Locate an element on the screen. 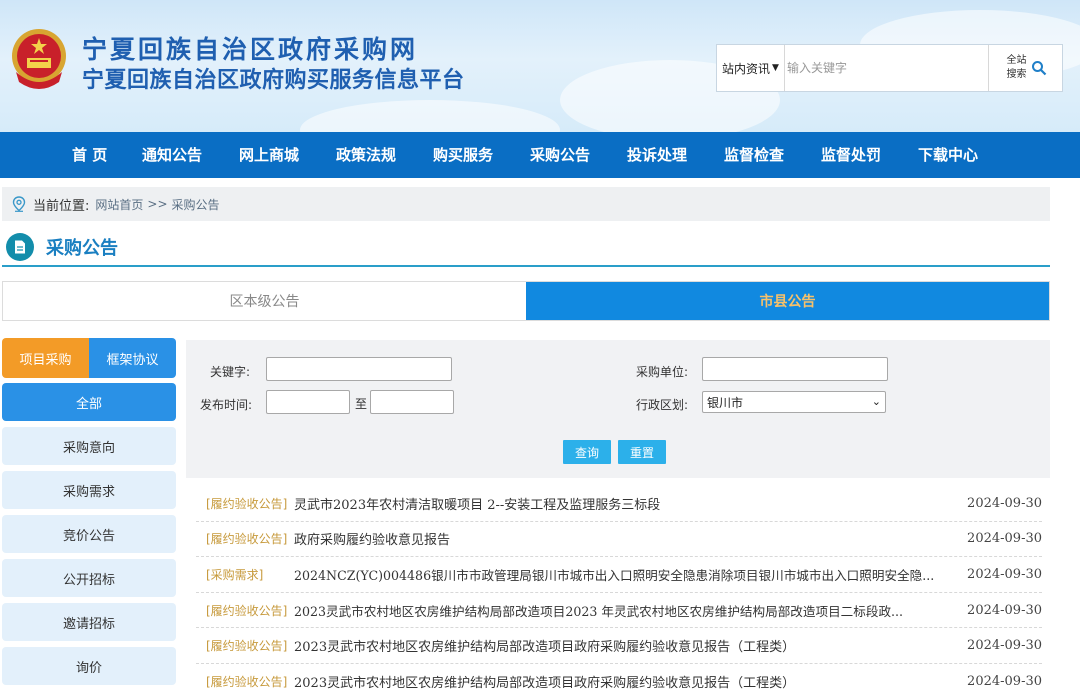  section-divider is located at coordinates (526, 266).